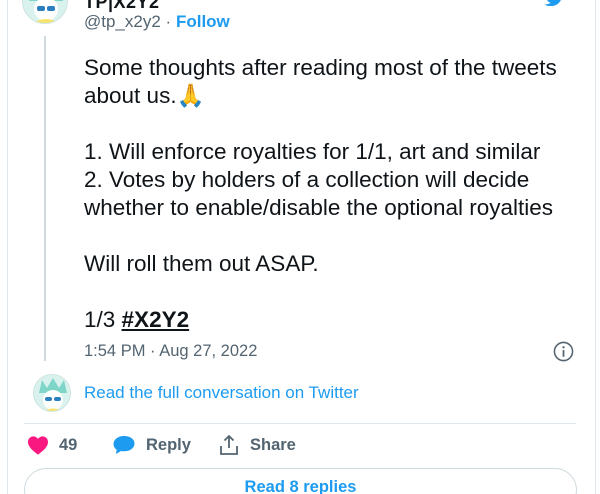 The width and height of the screenshot is (600, 494). I want to click on twitter-bird-icon, so click(555, 3).